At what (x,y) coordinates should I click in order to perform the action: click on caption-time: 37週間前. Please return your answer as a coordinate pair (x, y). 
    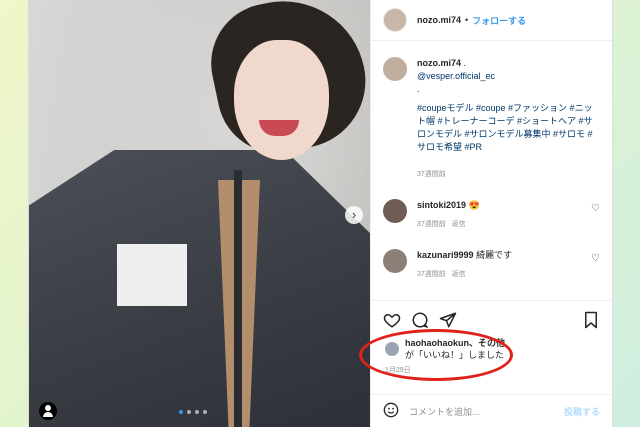
    Looking at the image, I should click on (431, 174).